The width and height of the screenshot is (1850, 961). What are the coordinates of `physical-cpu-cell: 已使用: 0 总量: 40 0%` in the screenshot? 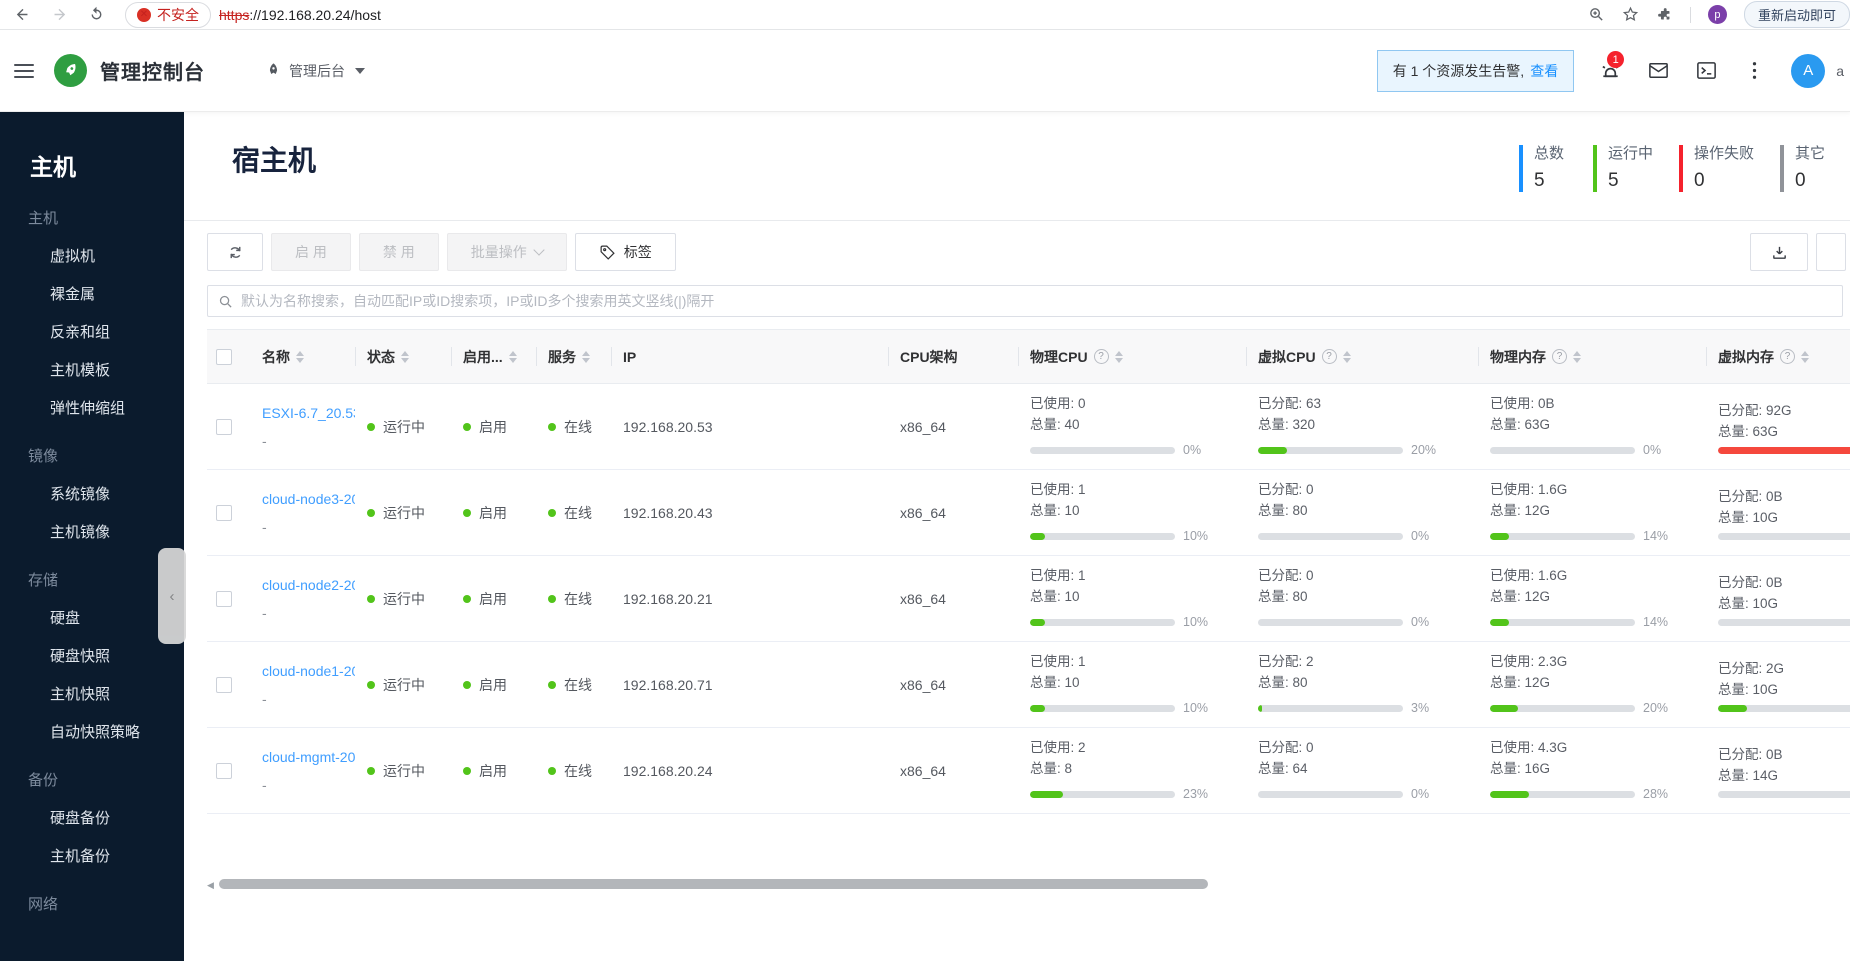 It's located at (1132, 427).